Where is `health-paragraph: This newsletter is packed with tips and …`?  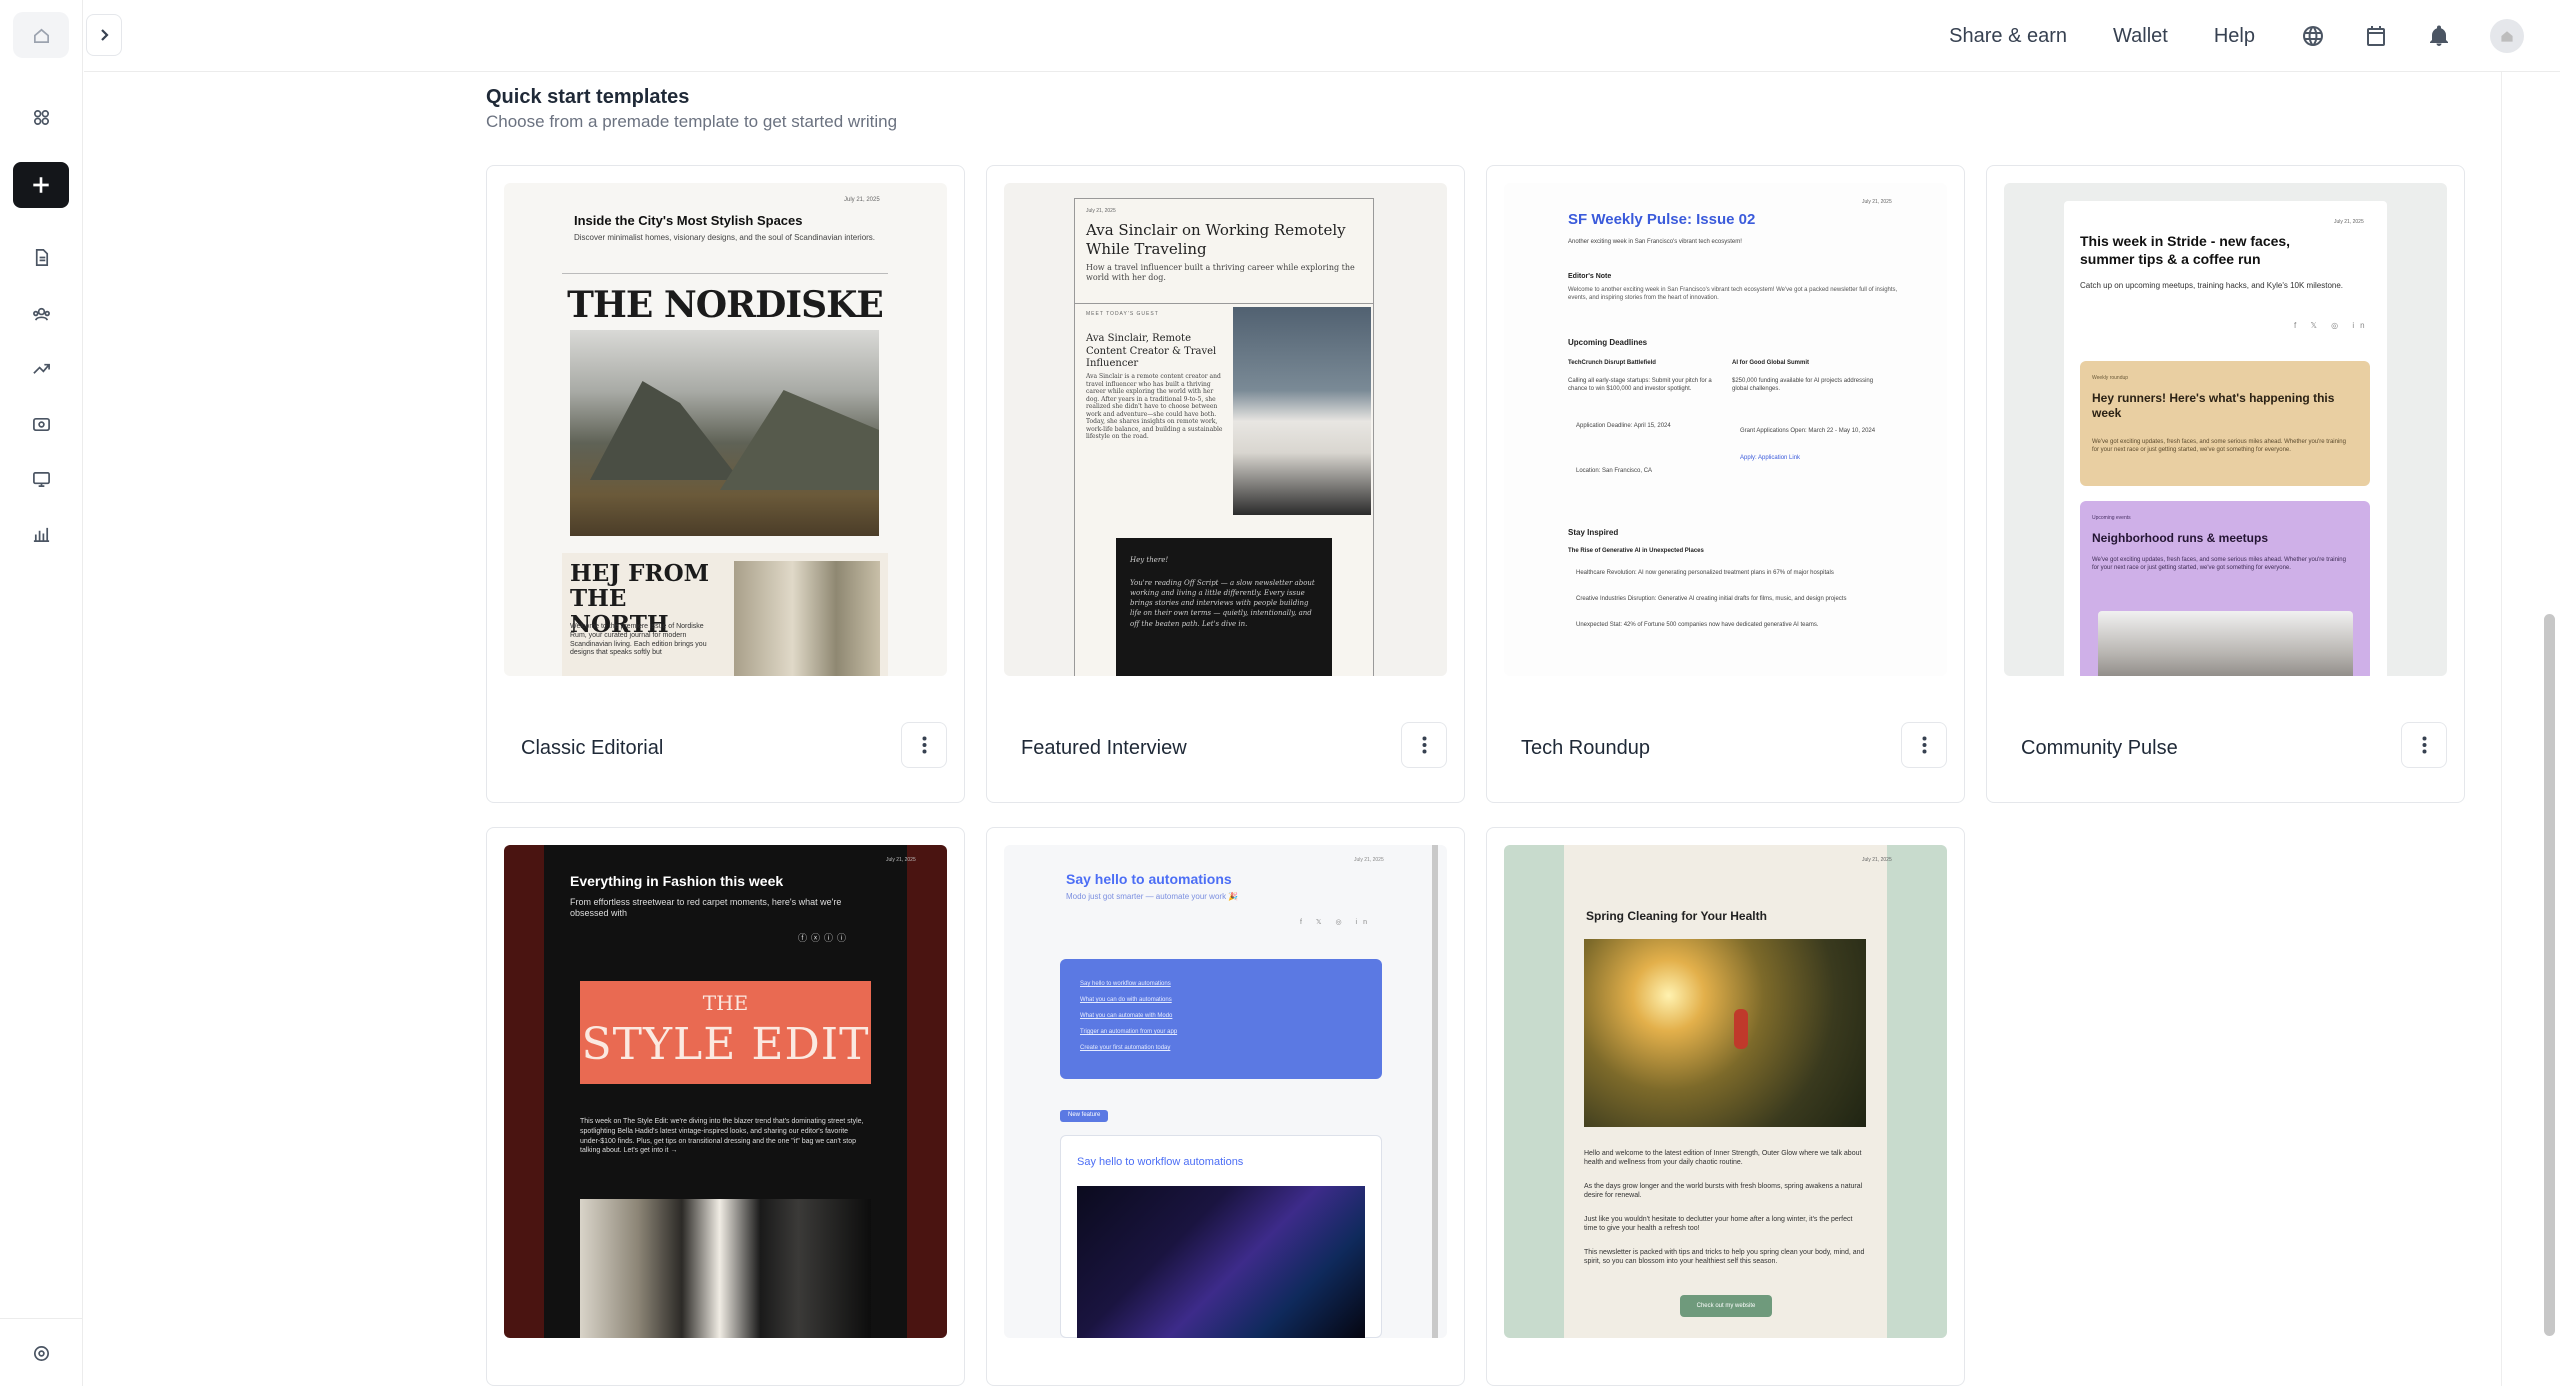
health-paragraph: This newsletter is packed with tips and … is located at coordinates (1724, 1257).